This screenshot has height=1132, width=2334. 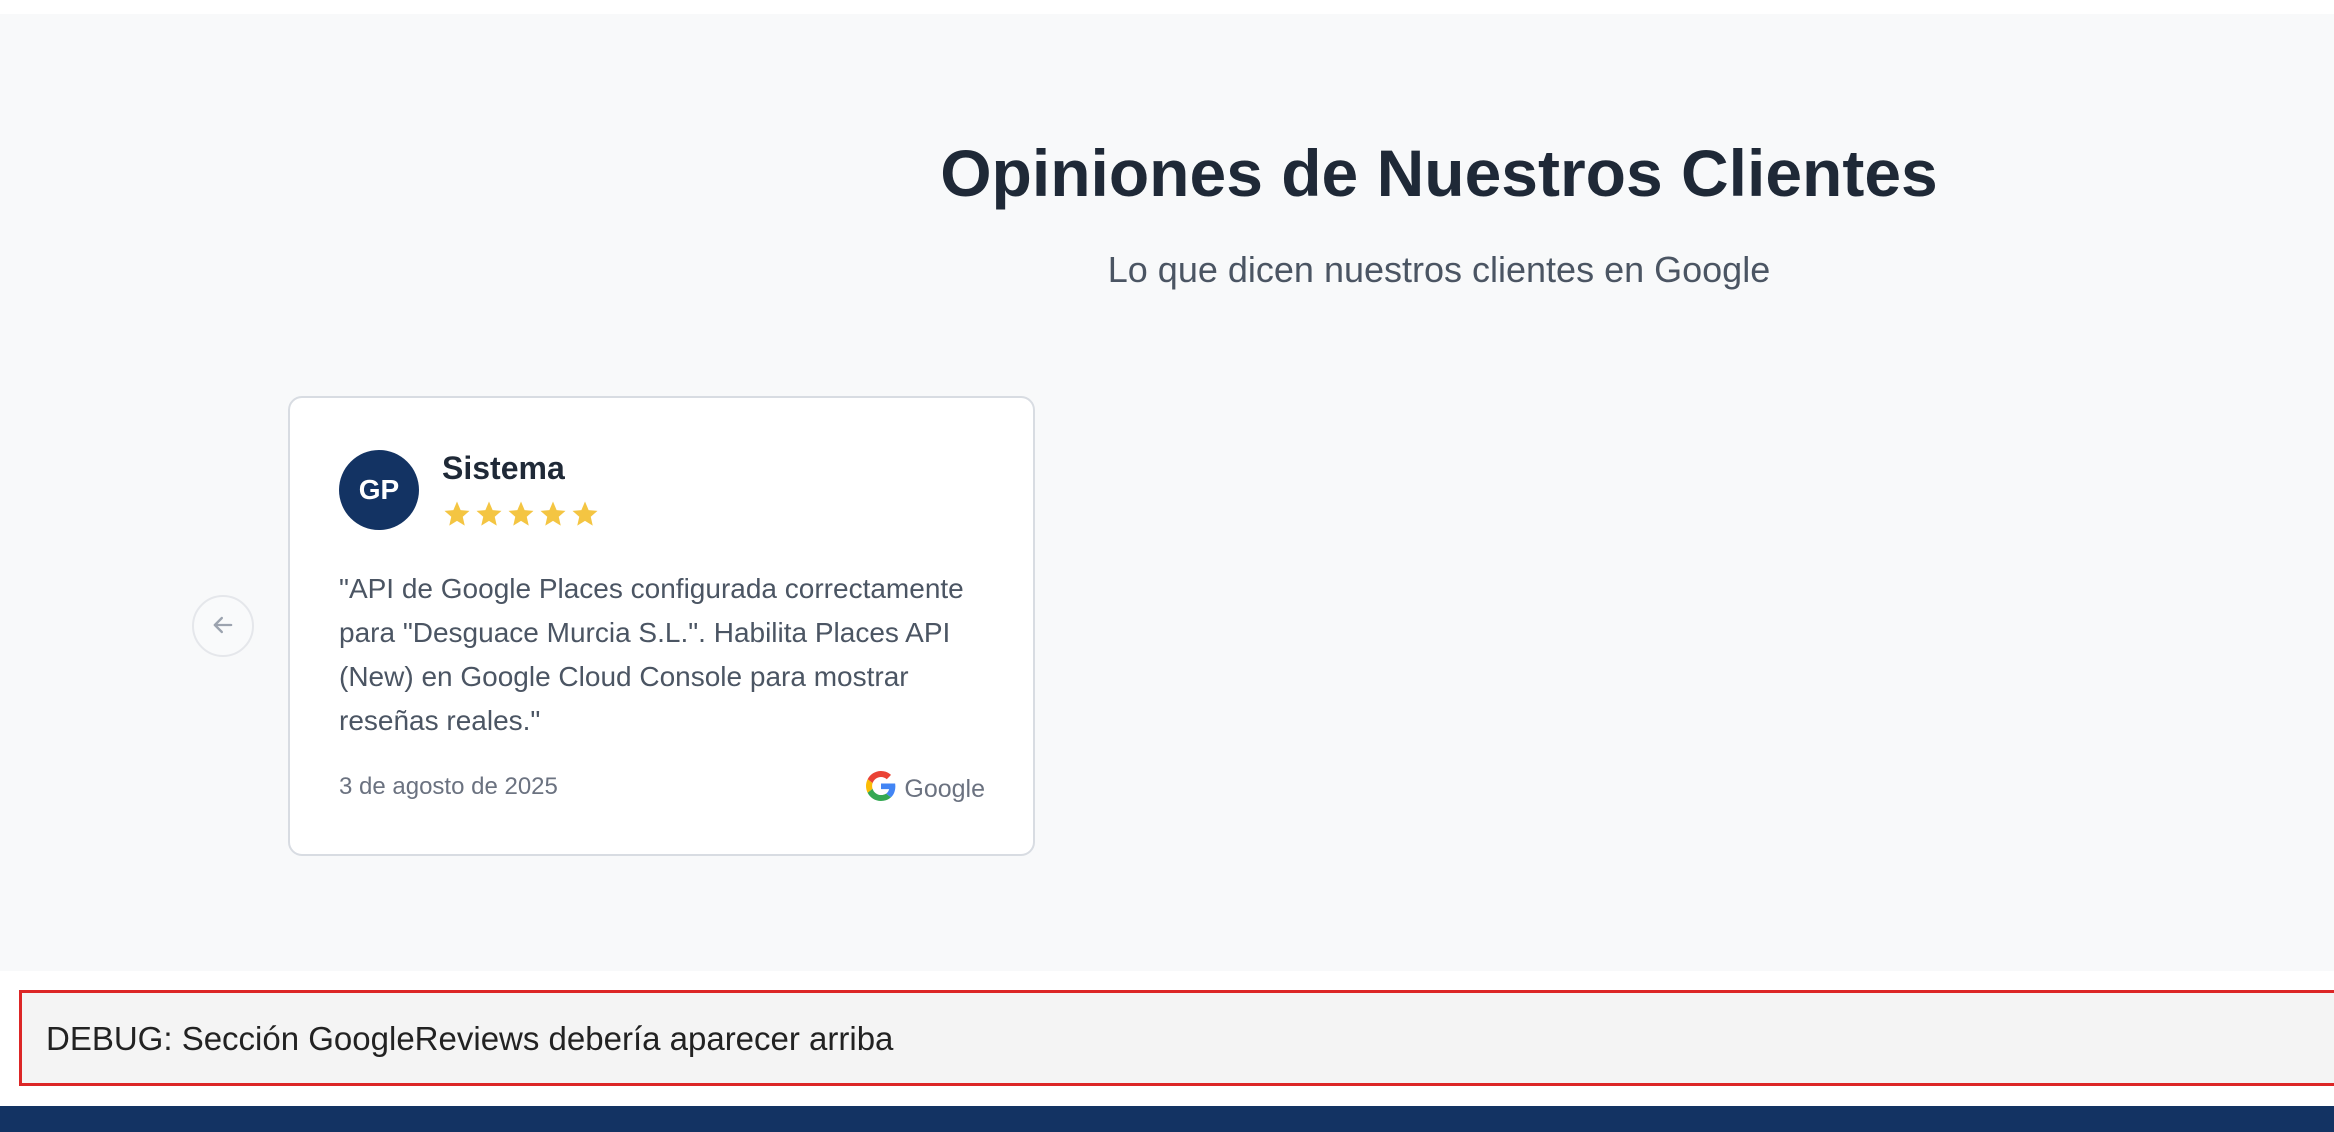 I want to click on google-icon, so click(x=881, y=789).